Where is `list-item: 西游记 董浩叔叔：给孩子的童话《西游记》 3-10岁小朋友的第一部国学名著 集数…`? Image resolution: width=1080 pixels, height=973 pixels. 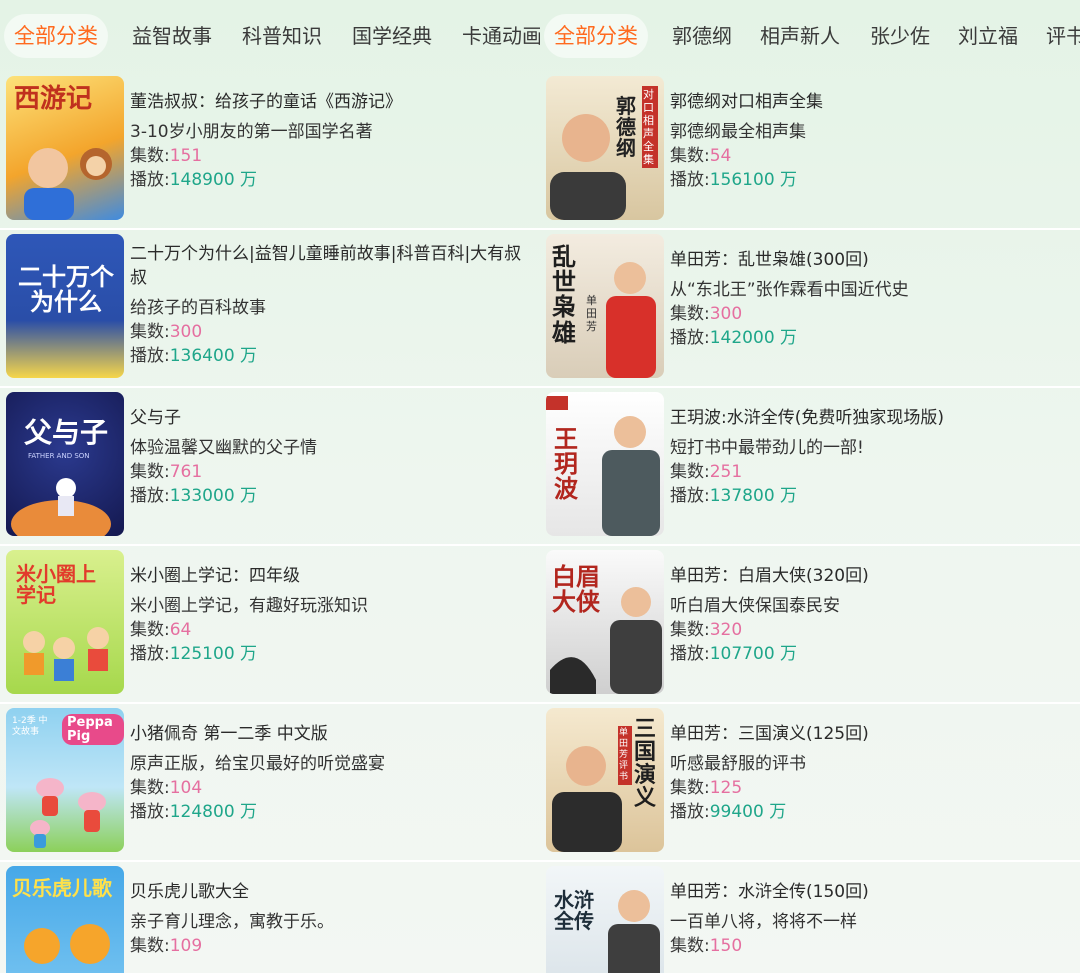
list-item: 西游记 董浩叔叔：给孩子的童话《西游记》 3-10岁小朋友的第一部国学名著 集数… is located at coordinates (270, 151).